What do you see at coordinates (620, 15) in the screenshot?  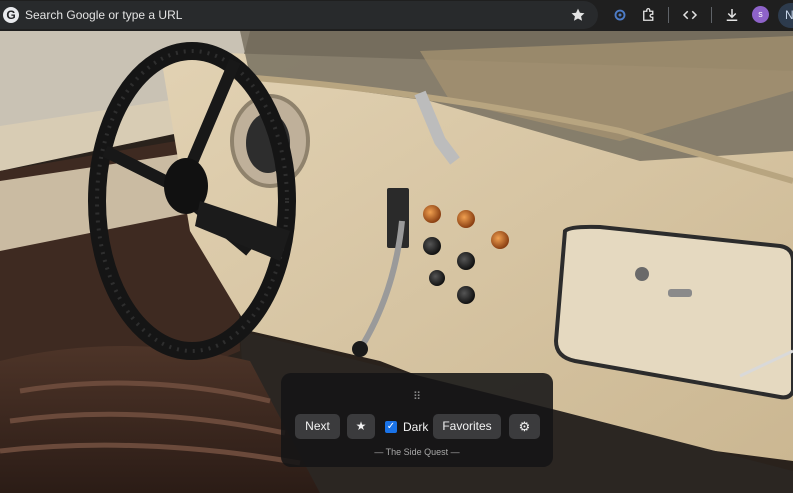 I see `extension-status-icon` at bounding box center [620, 15].